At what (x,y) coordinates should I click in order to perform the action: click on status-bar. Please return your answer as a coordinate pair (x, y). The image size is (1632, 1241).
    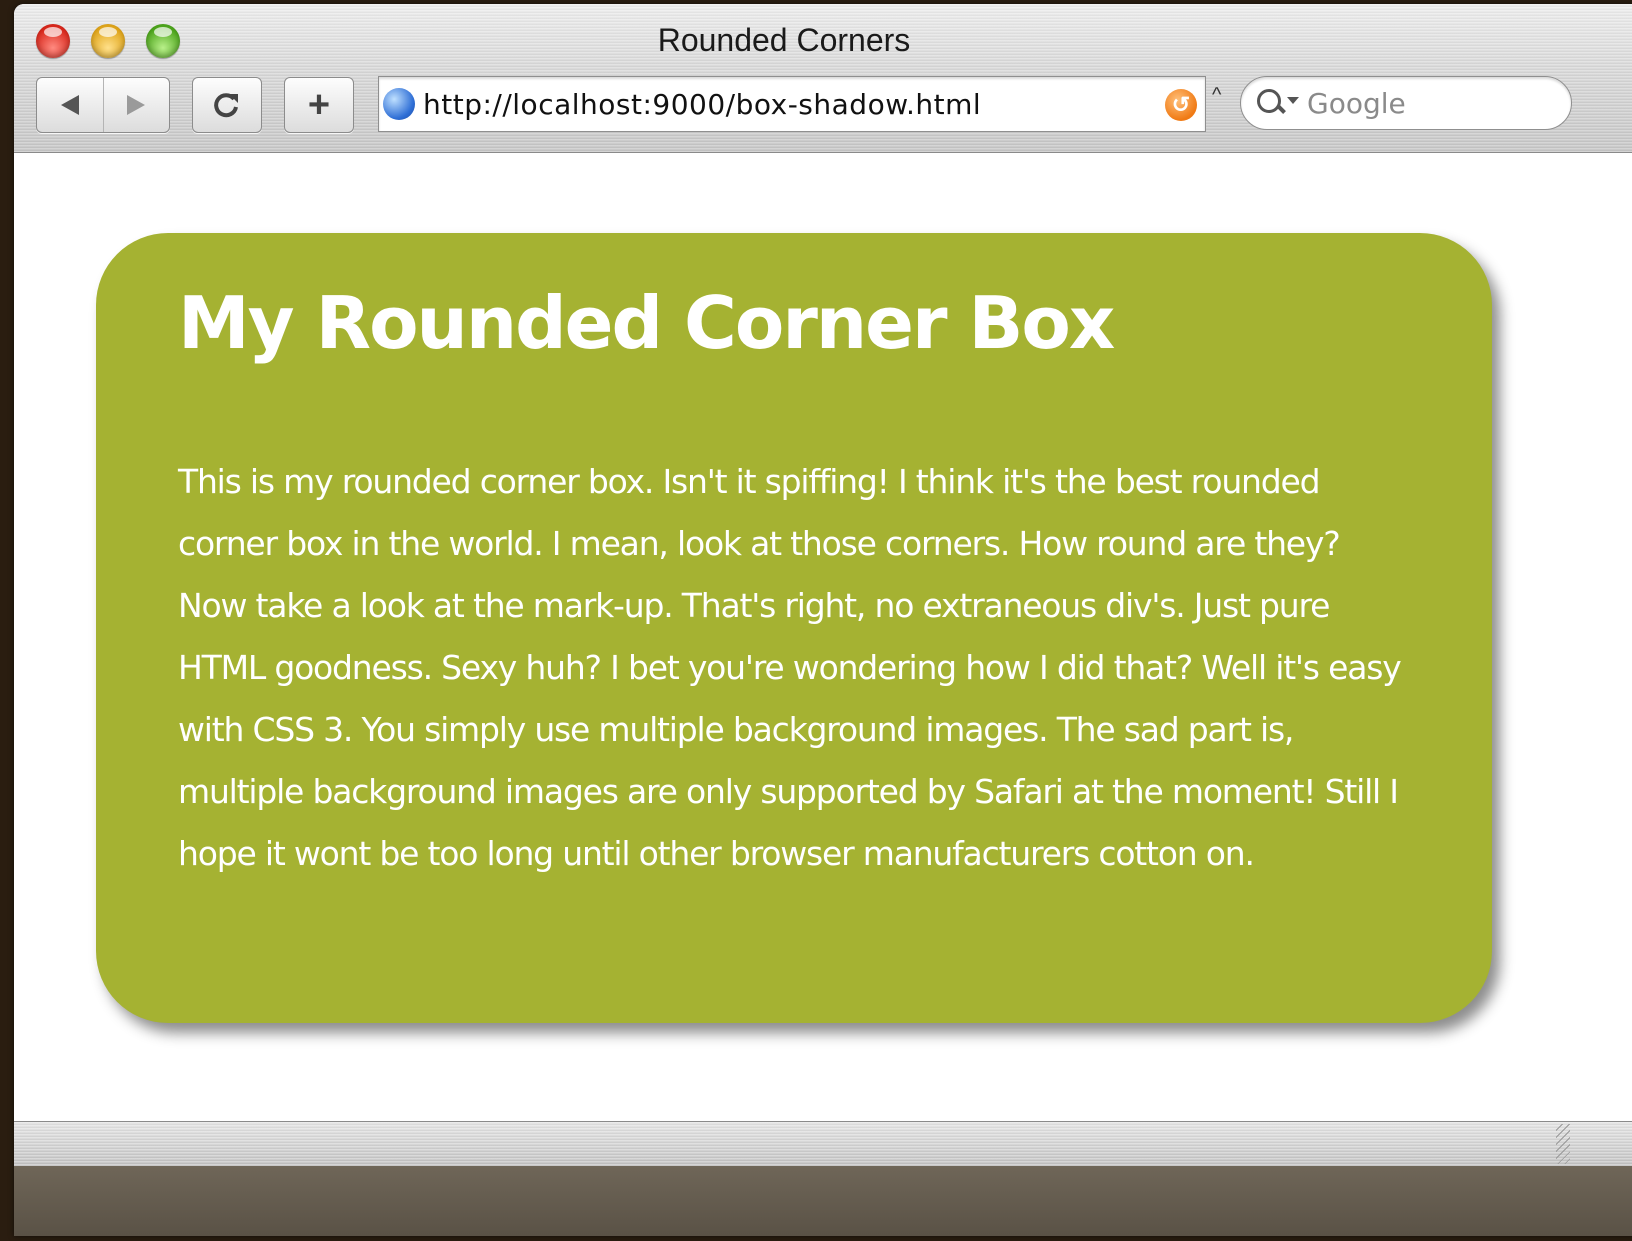
    Looking at the image, I should click on (823, 1143).